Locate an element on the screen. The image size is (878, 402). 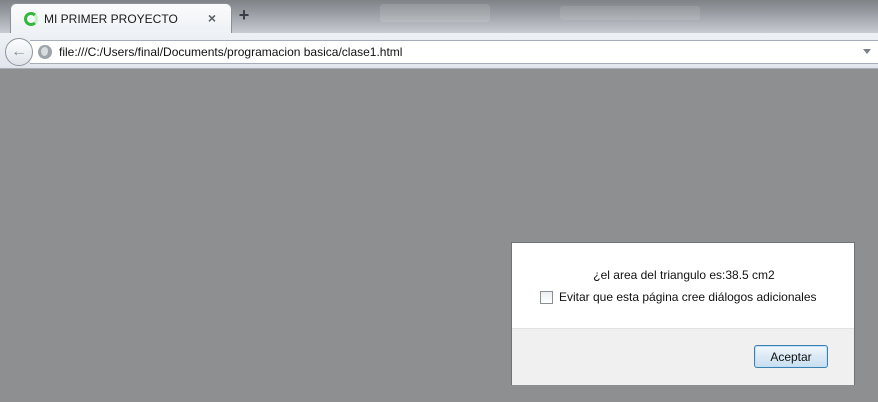
ok-button: Aceptar is located at coordinates (791, 356).